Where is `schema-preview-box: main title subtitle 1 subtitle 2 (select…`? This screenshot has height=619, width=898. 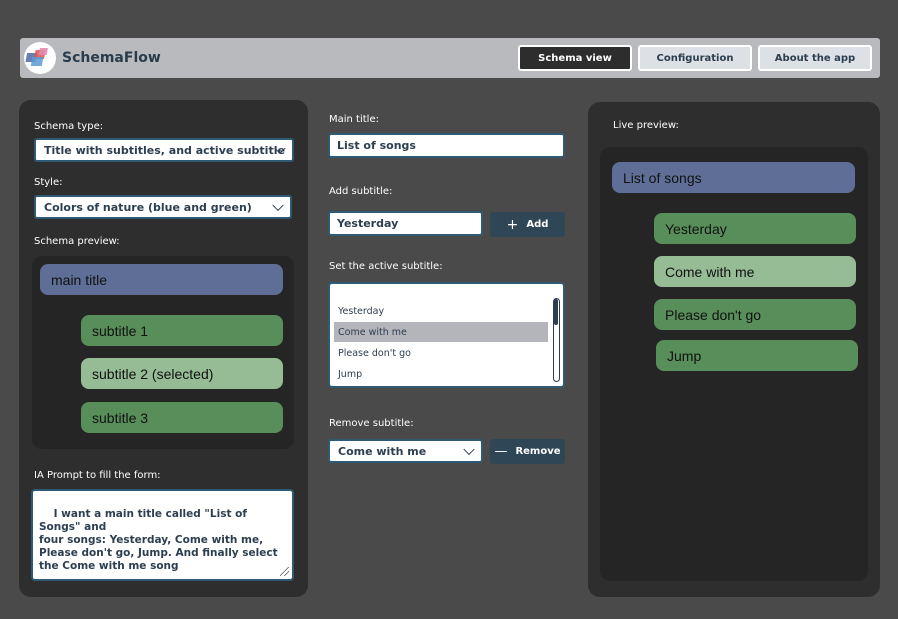
schema-preview-box: main title subtitle 1 subtitle 2 (select… is located at coordinates (163, 352).